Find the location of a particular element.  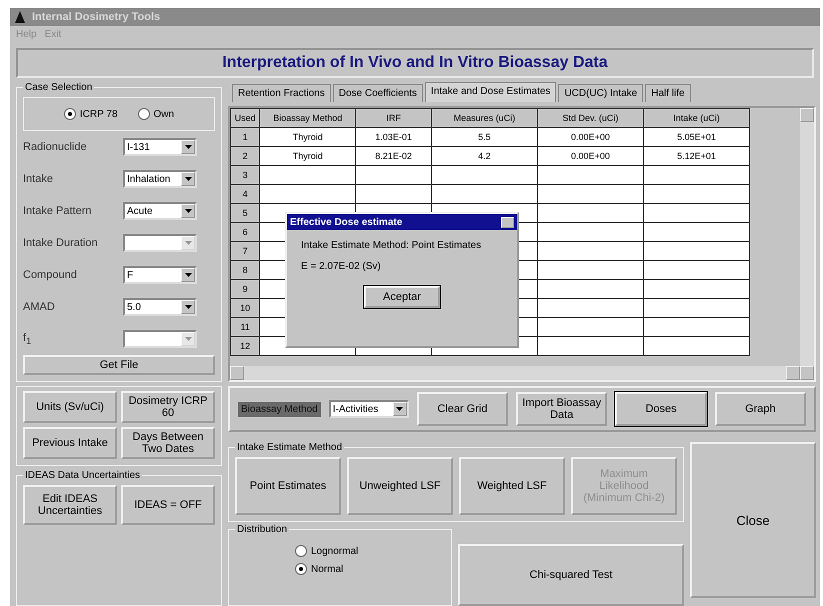

table-cell: 6 is located at coordinates (245, 232).